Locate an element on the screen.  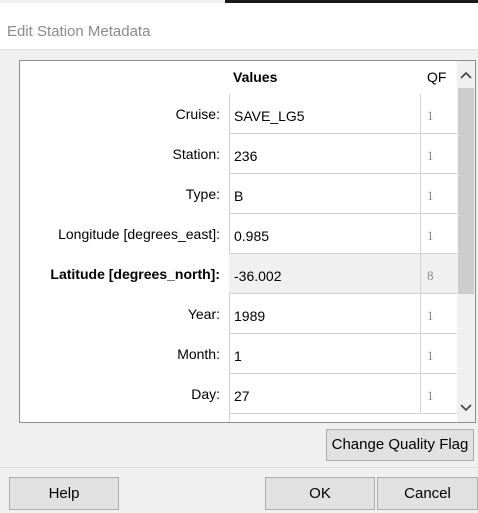
table-row: Station: 236 1 is located at coordinates (238, 154).